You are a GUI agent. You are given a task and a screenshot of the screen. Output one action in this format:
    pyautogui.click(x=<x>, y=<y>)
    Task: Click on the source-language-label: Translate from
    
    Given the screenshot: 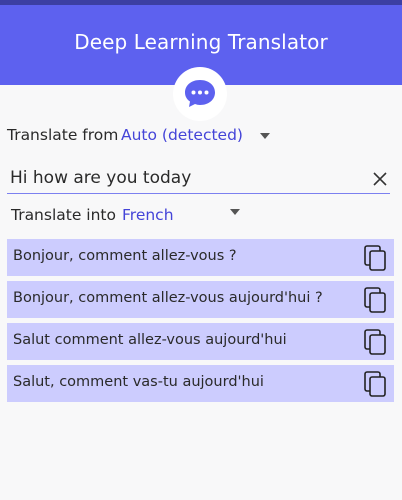 What is the action you would take?
    pyautogui.click(x=63, y=135)
    